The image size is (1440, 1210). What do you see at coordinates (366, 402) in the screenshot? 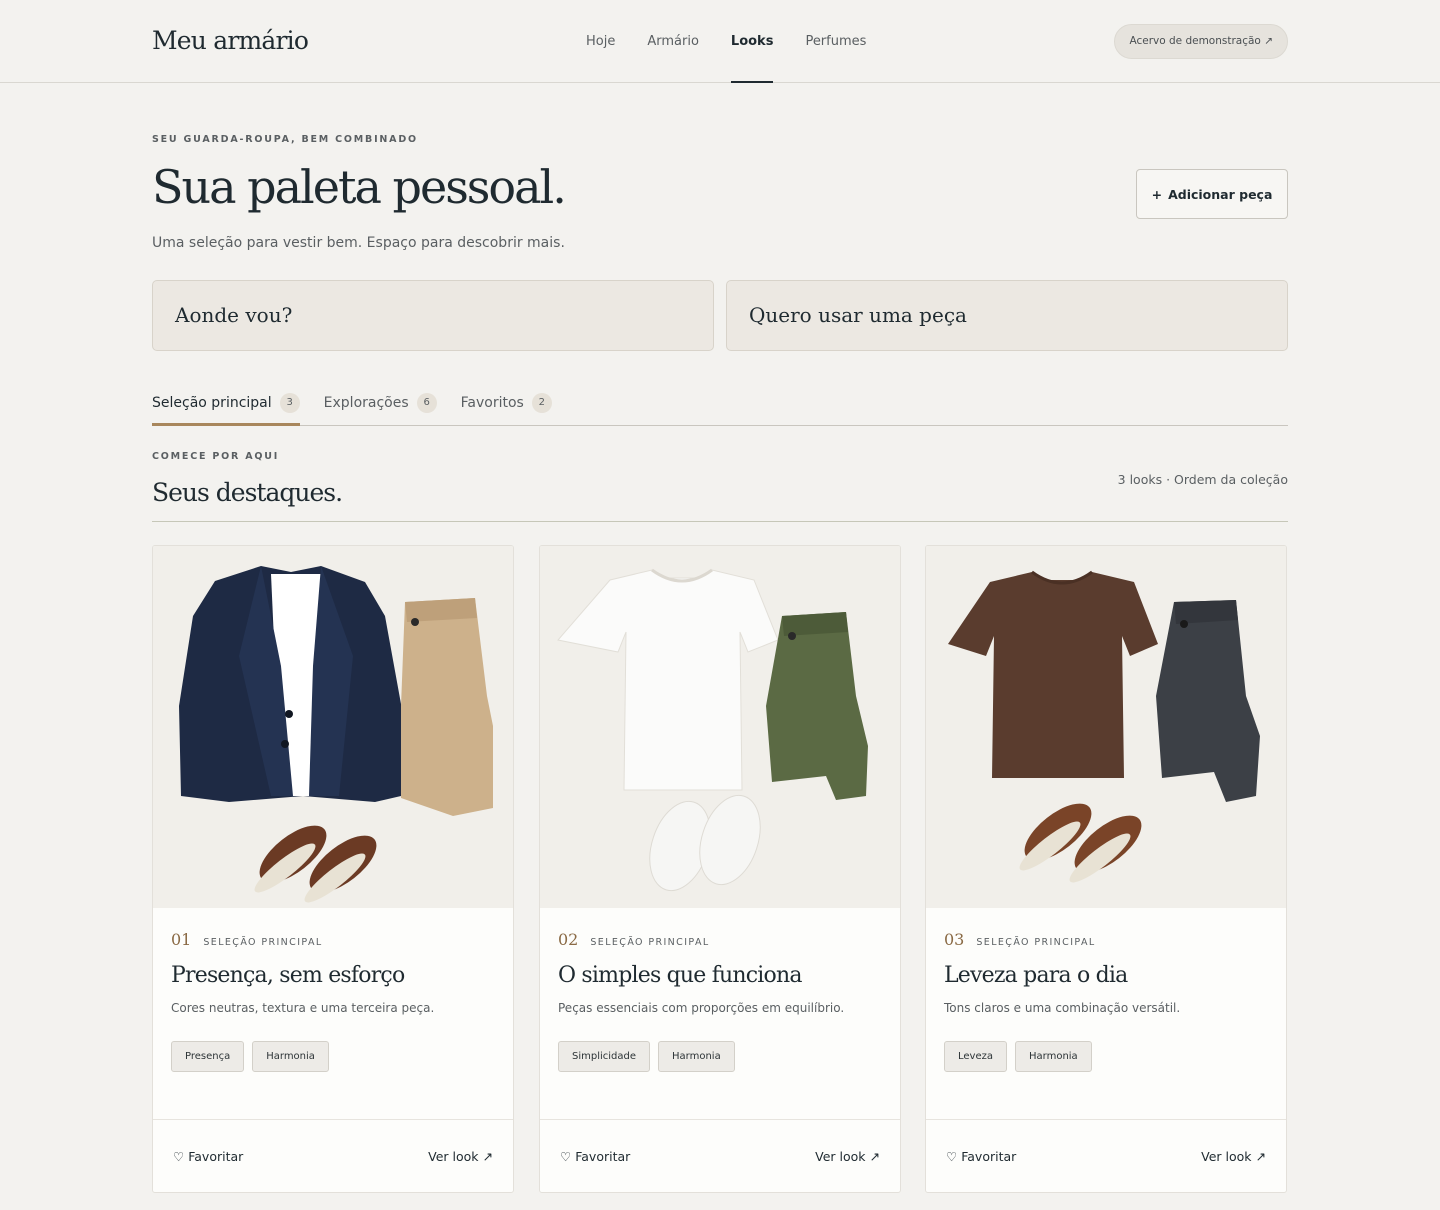
I see `tab-label: Explorações` at bounding box center [366, 402].